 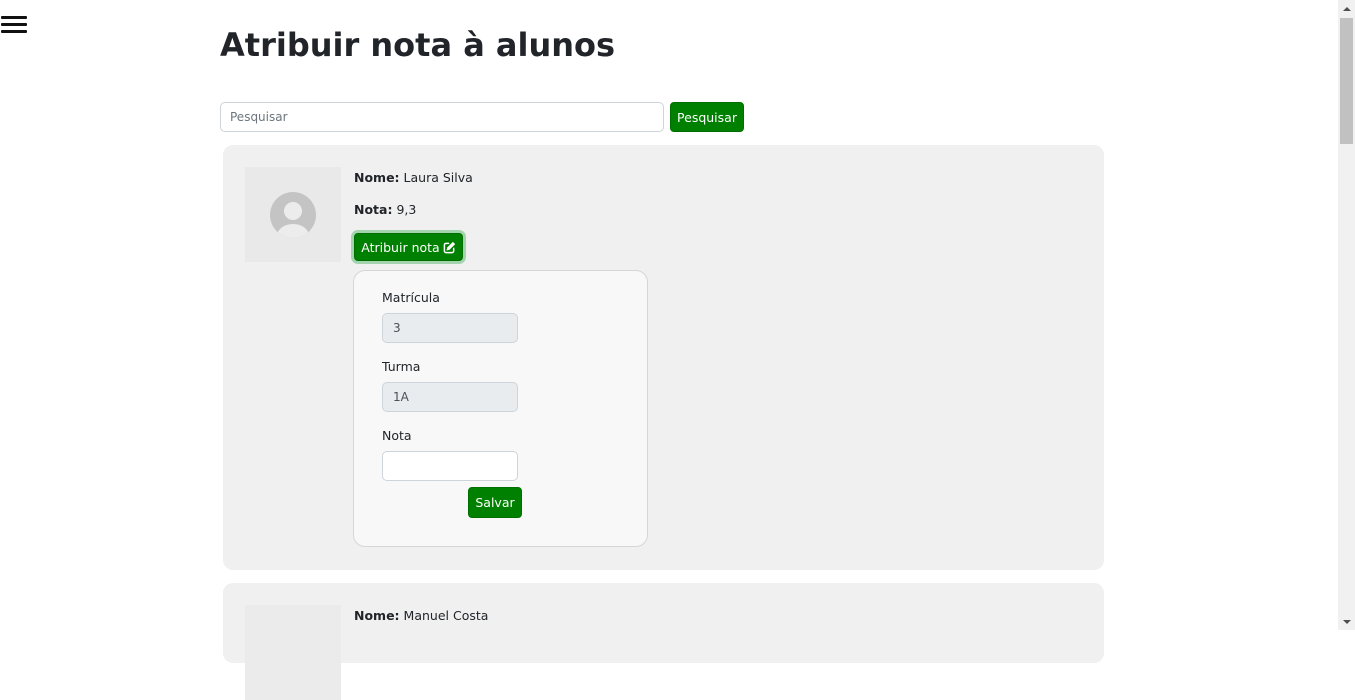 What do you see at coordinates (373, 209) in the screenshot?
I see `grade-label: Nota:` at bounding box center [373, 209].